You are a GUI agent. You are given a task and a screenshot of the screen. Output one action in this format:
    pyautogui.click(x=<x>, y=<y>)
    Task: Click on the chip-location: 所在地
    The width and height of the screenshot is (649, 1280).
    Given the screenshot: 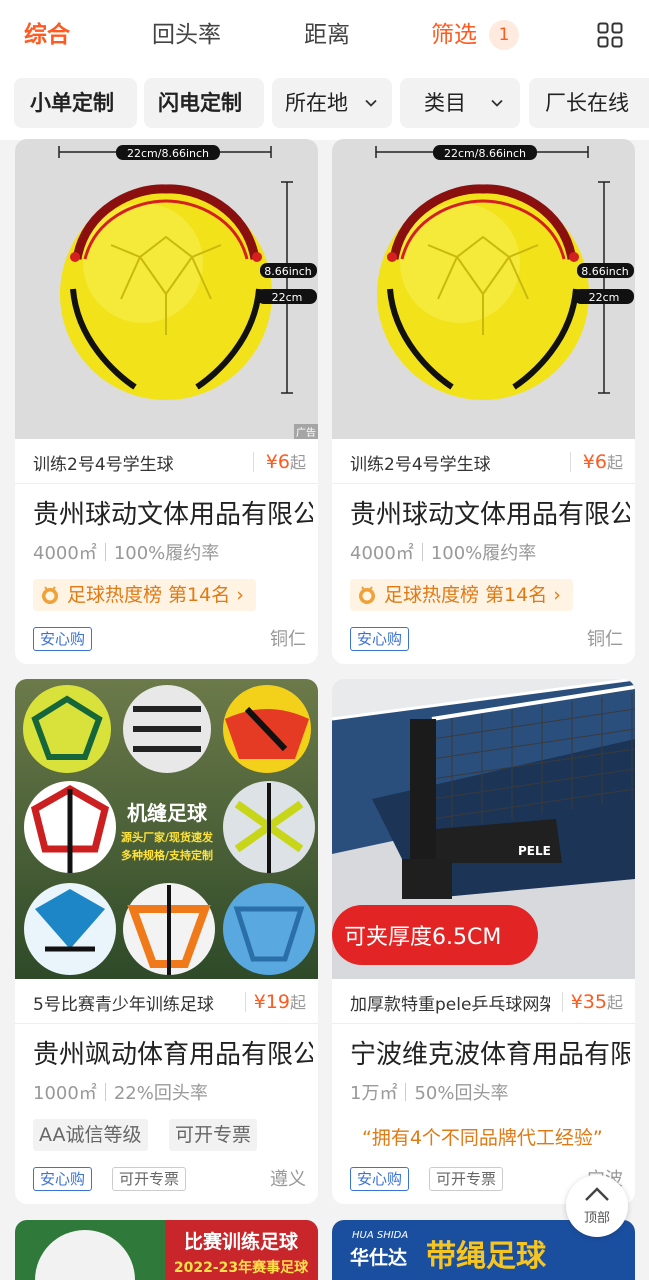 What is the action you would take?
    pyautogui.click(x=332, y=103)
    